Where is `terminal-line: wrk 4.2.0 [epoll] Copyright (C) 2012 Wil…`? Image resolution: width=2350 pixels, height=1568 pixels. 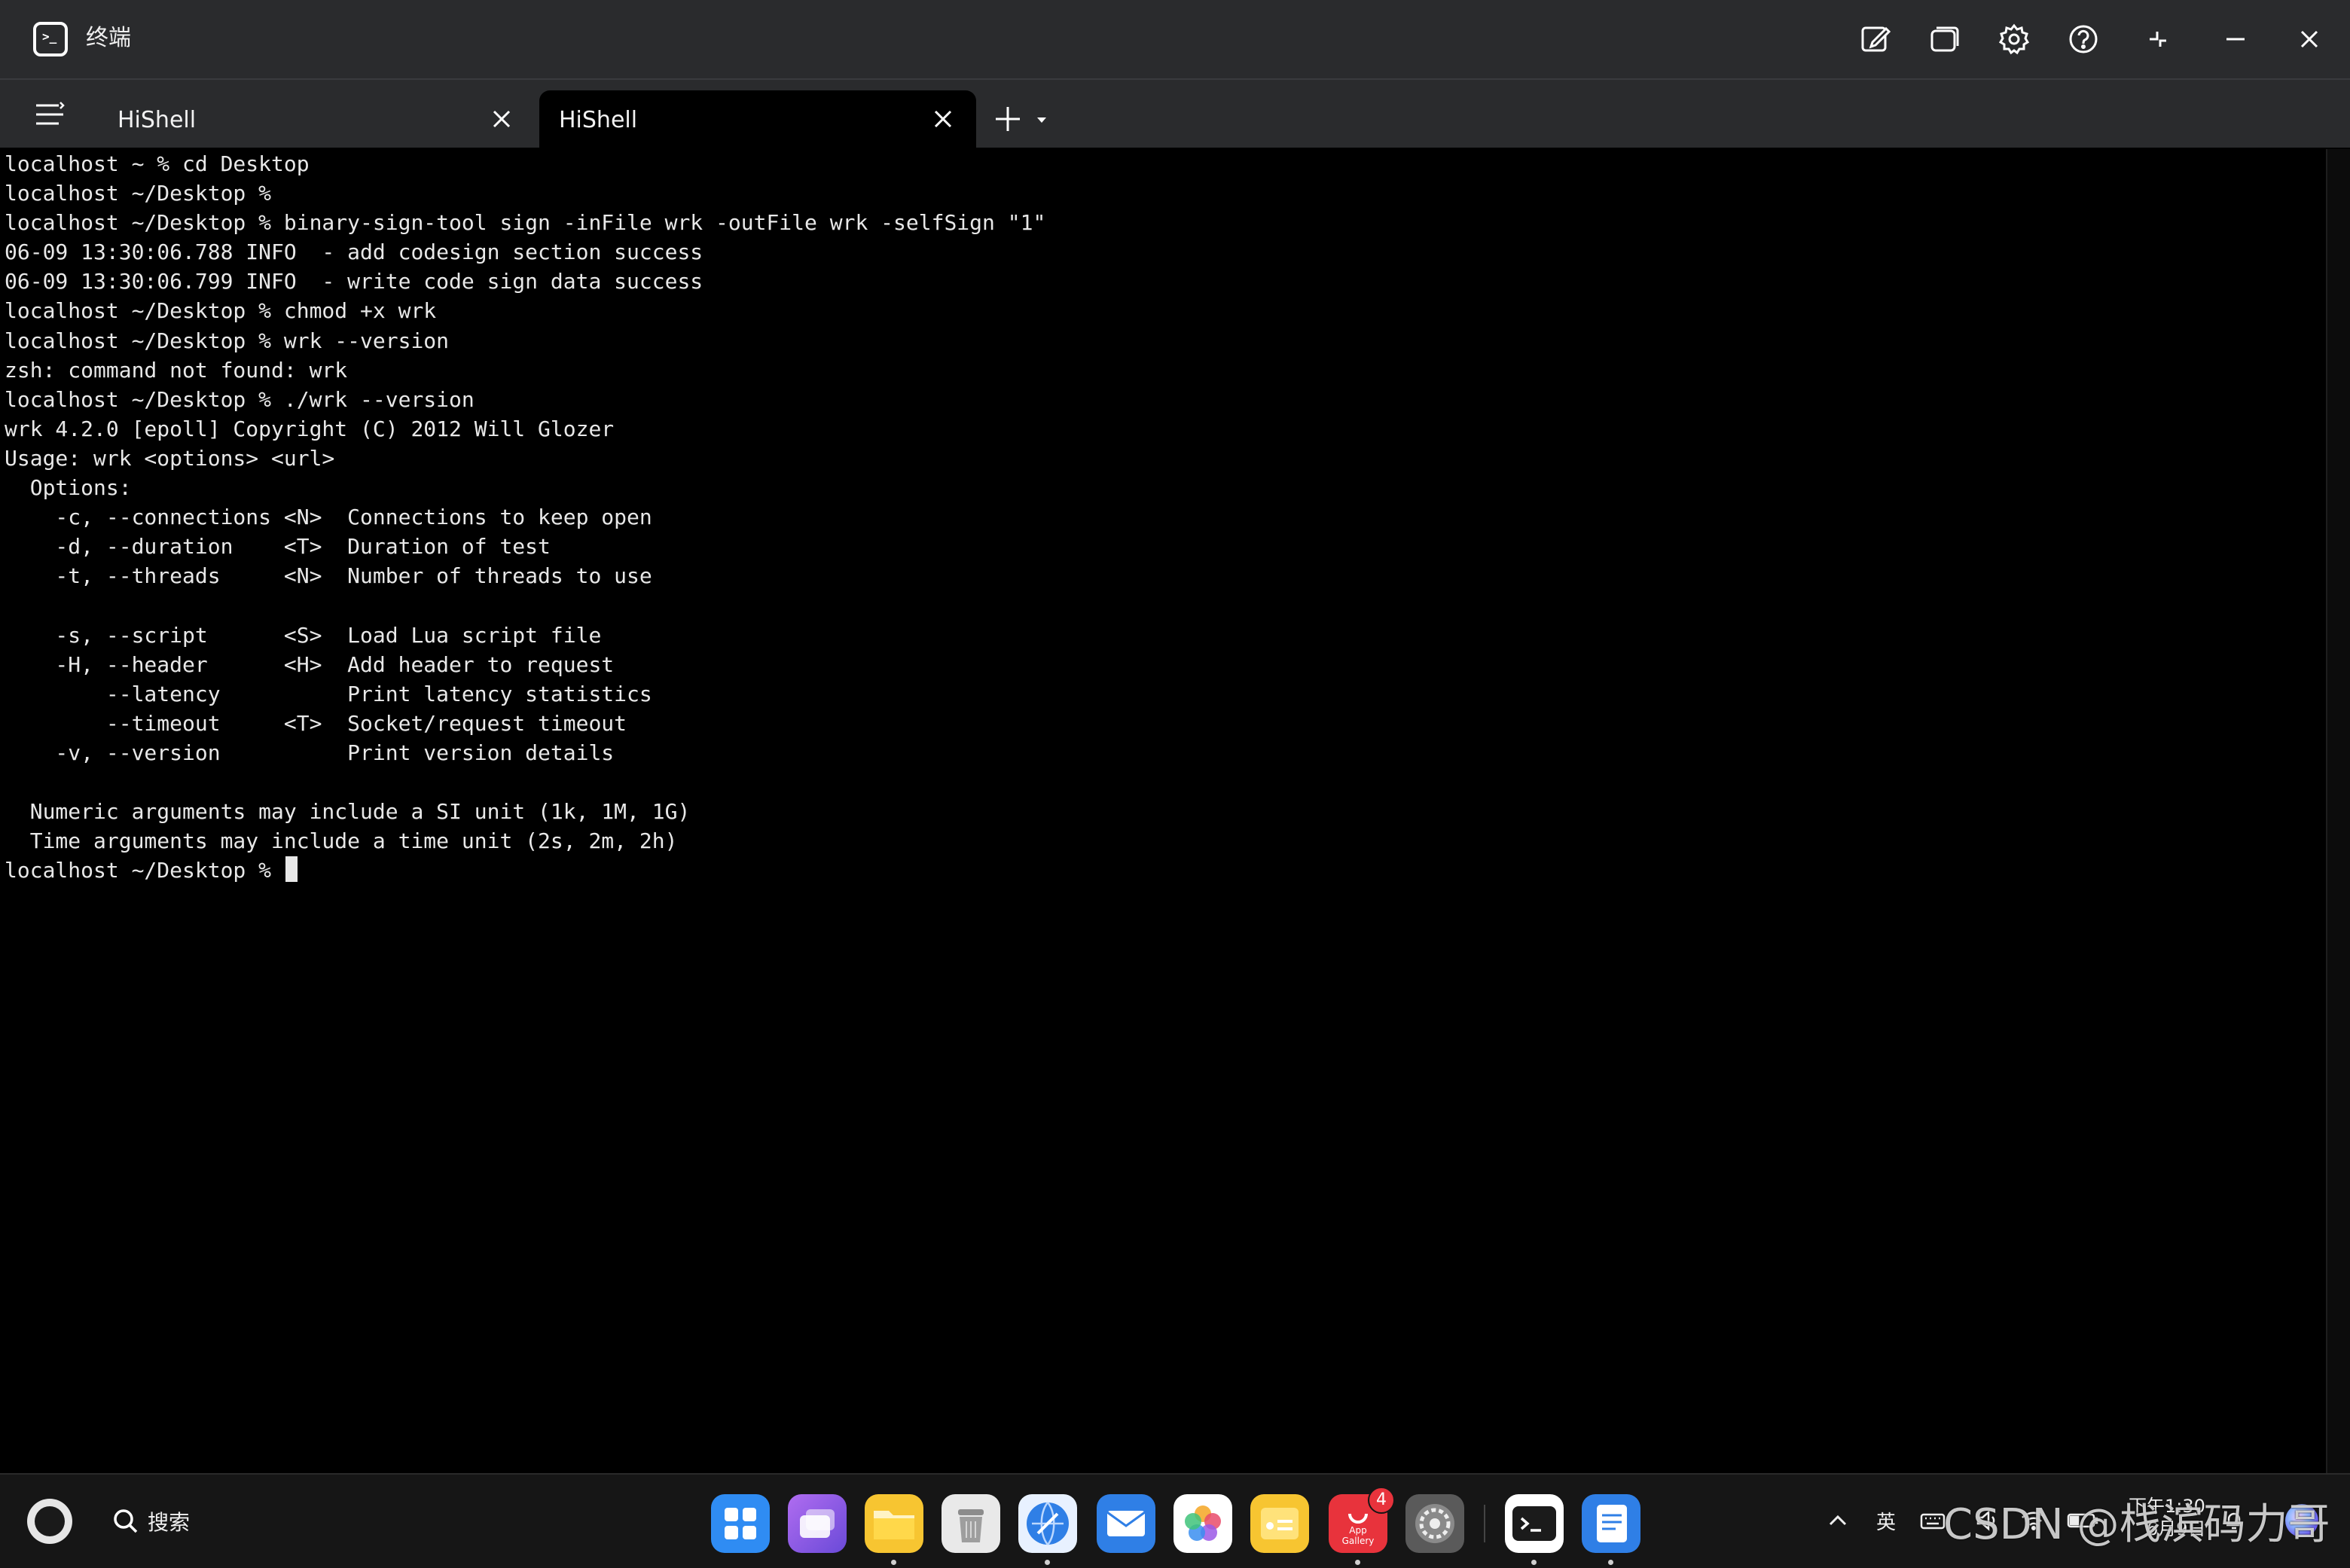
terminal-line: wrk 4.2.0 [epoll] Copyright (C) 2012 Wil… is located at coordinates (310, 429).